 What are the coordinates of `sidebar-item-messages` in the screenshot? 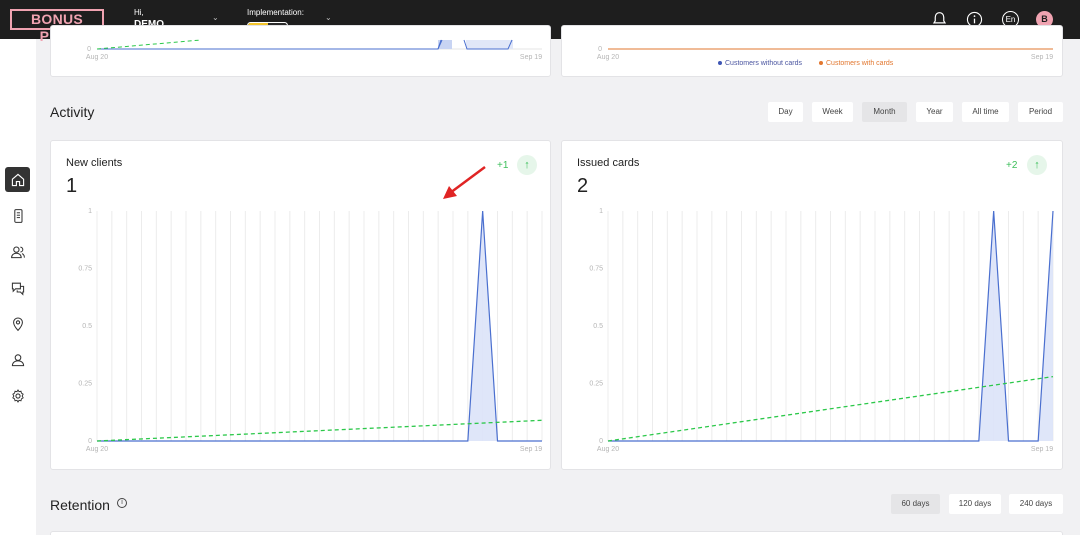 It's located at (17, 287).